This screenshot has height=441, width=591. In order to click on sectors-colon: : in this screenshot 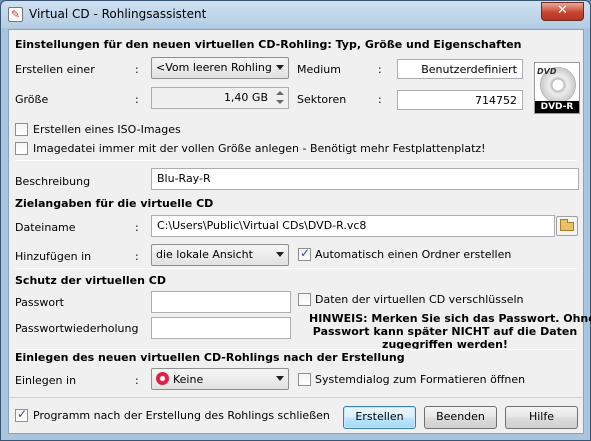, I will do `click(380, 99)`.